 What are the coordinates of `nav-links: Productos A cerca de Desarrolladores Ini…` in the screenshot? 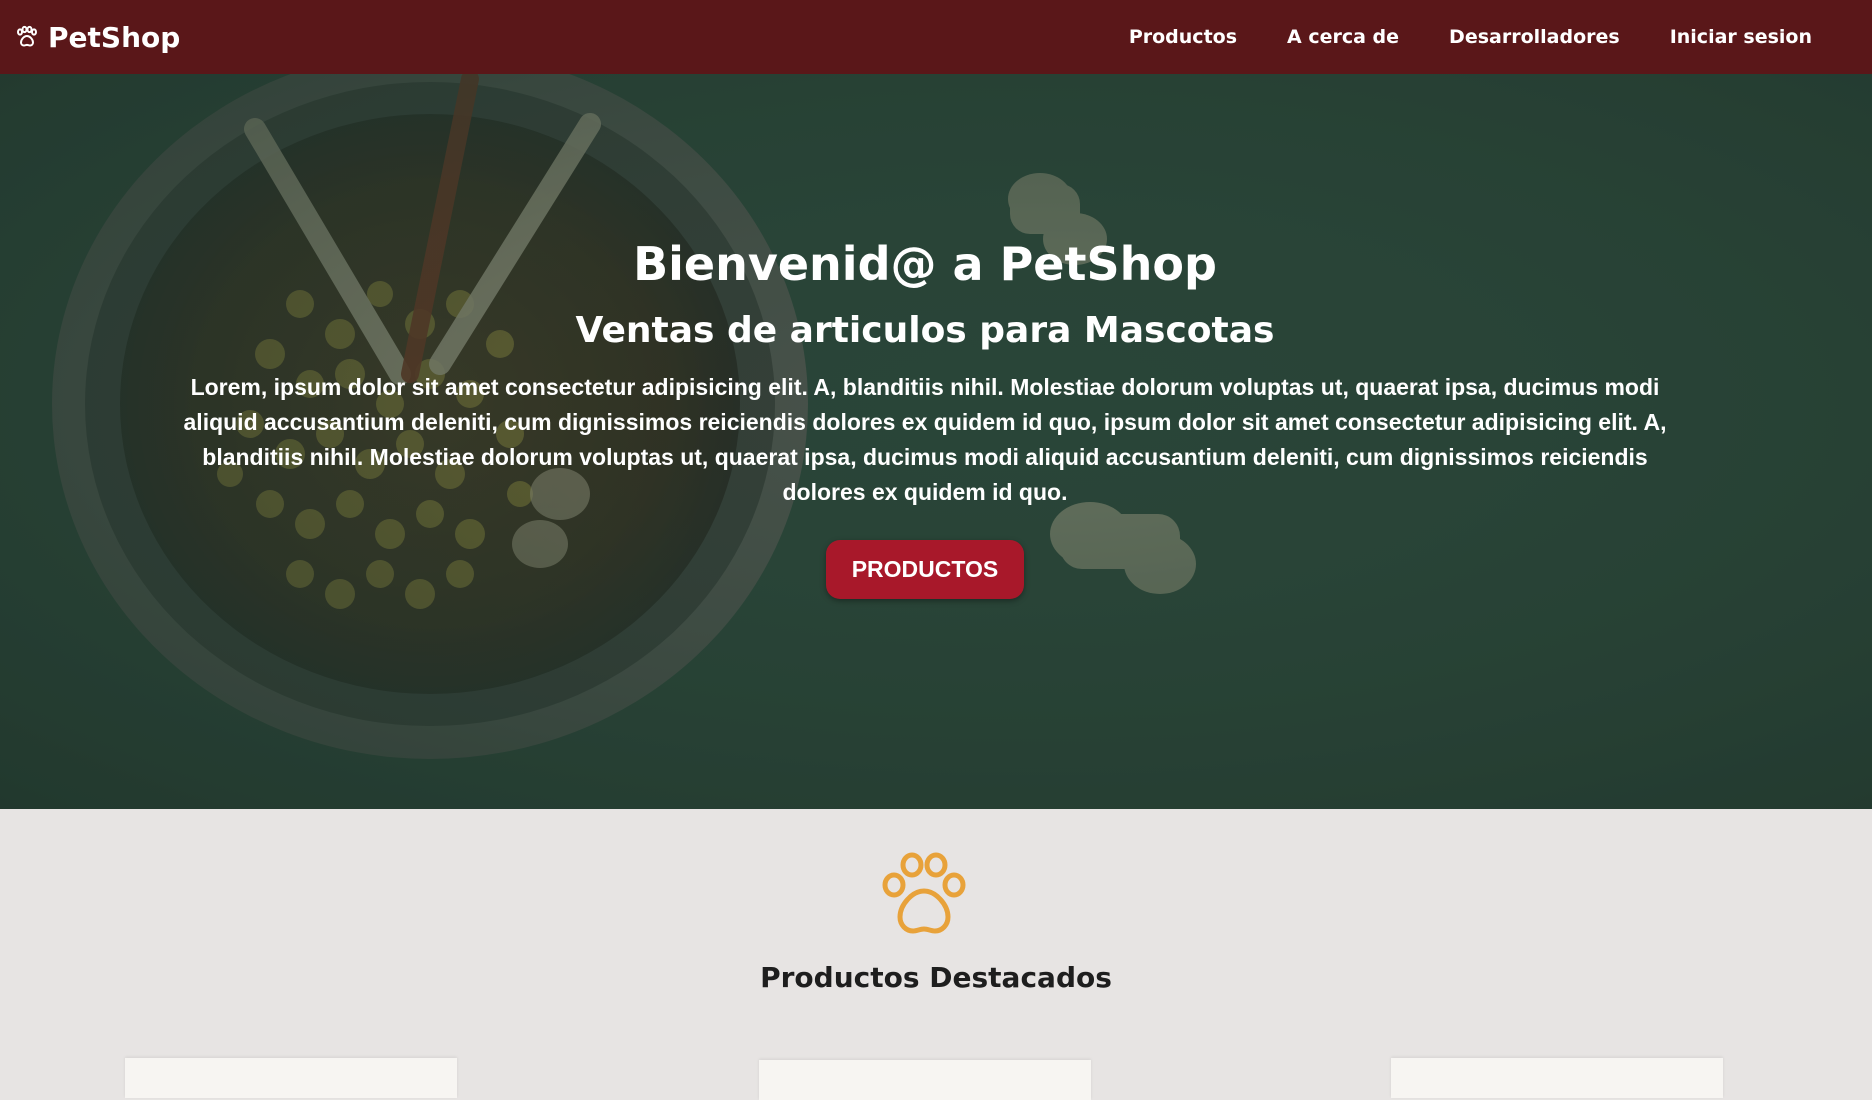 It's located at (1470, 37).